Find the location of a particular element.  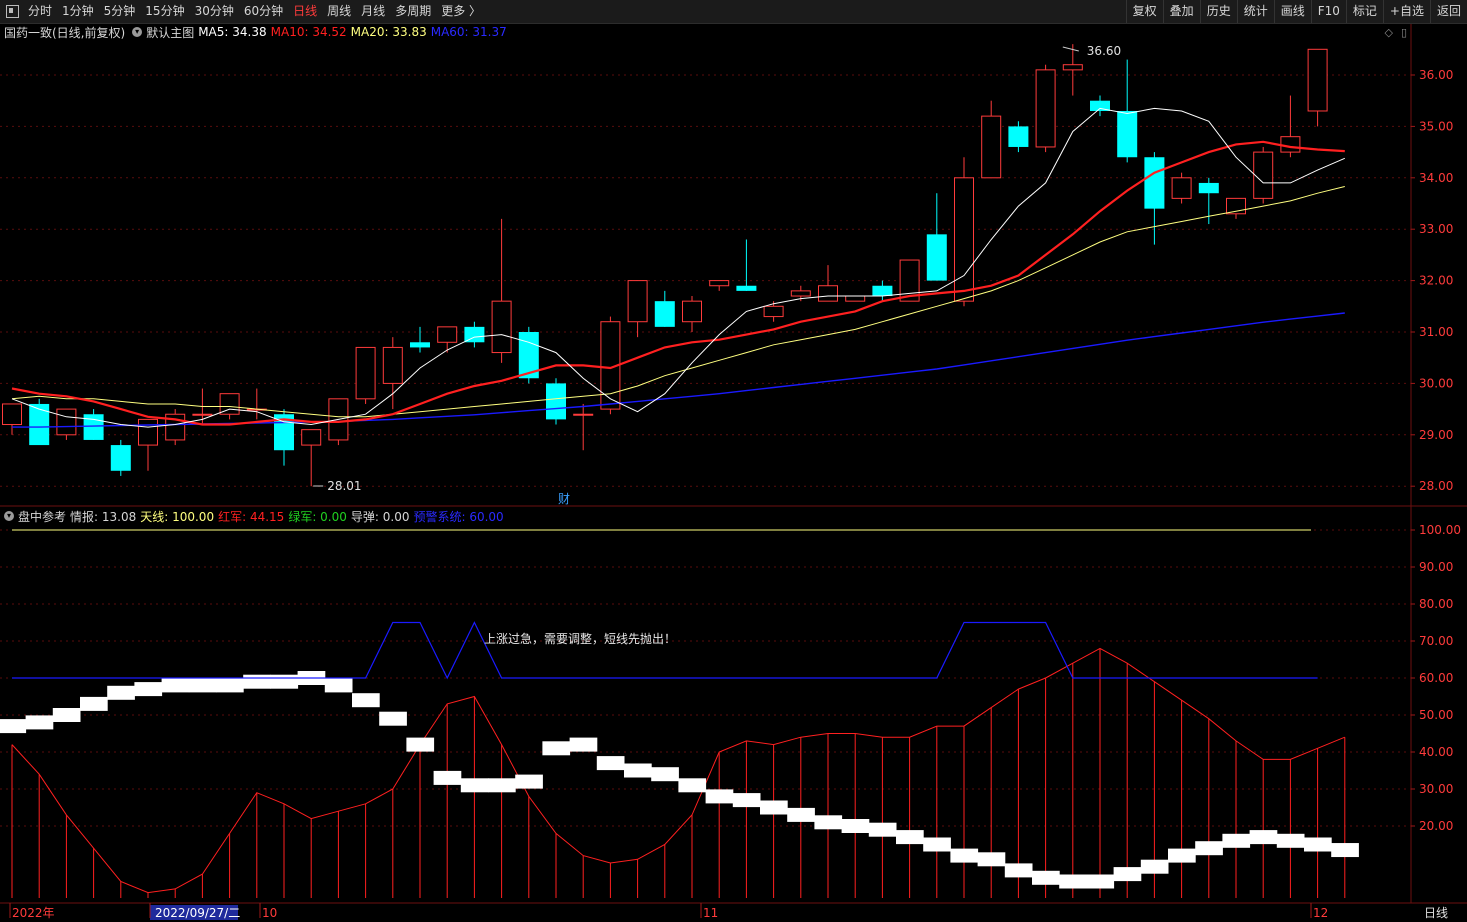

daodan-legend: 导弹: 0.00 is located at coordinates (380, 516).